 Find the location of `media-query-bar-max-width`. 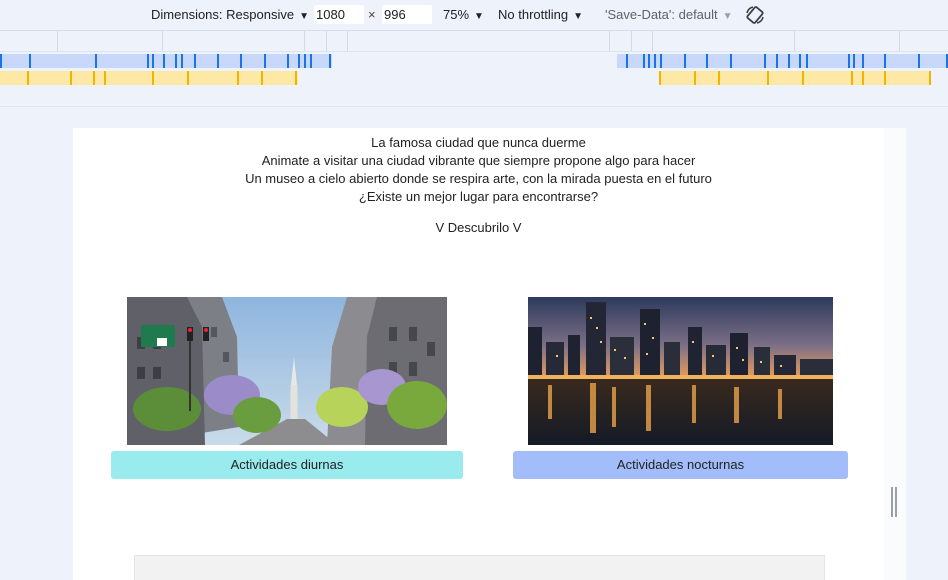

media-query-bar-max-width is located at coordinates (474, 61).